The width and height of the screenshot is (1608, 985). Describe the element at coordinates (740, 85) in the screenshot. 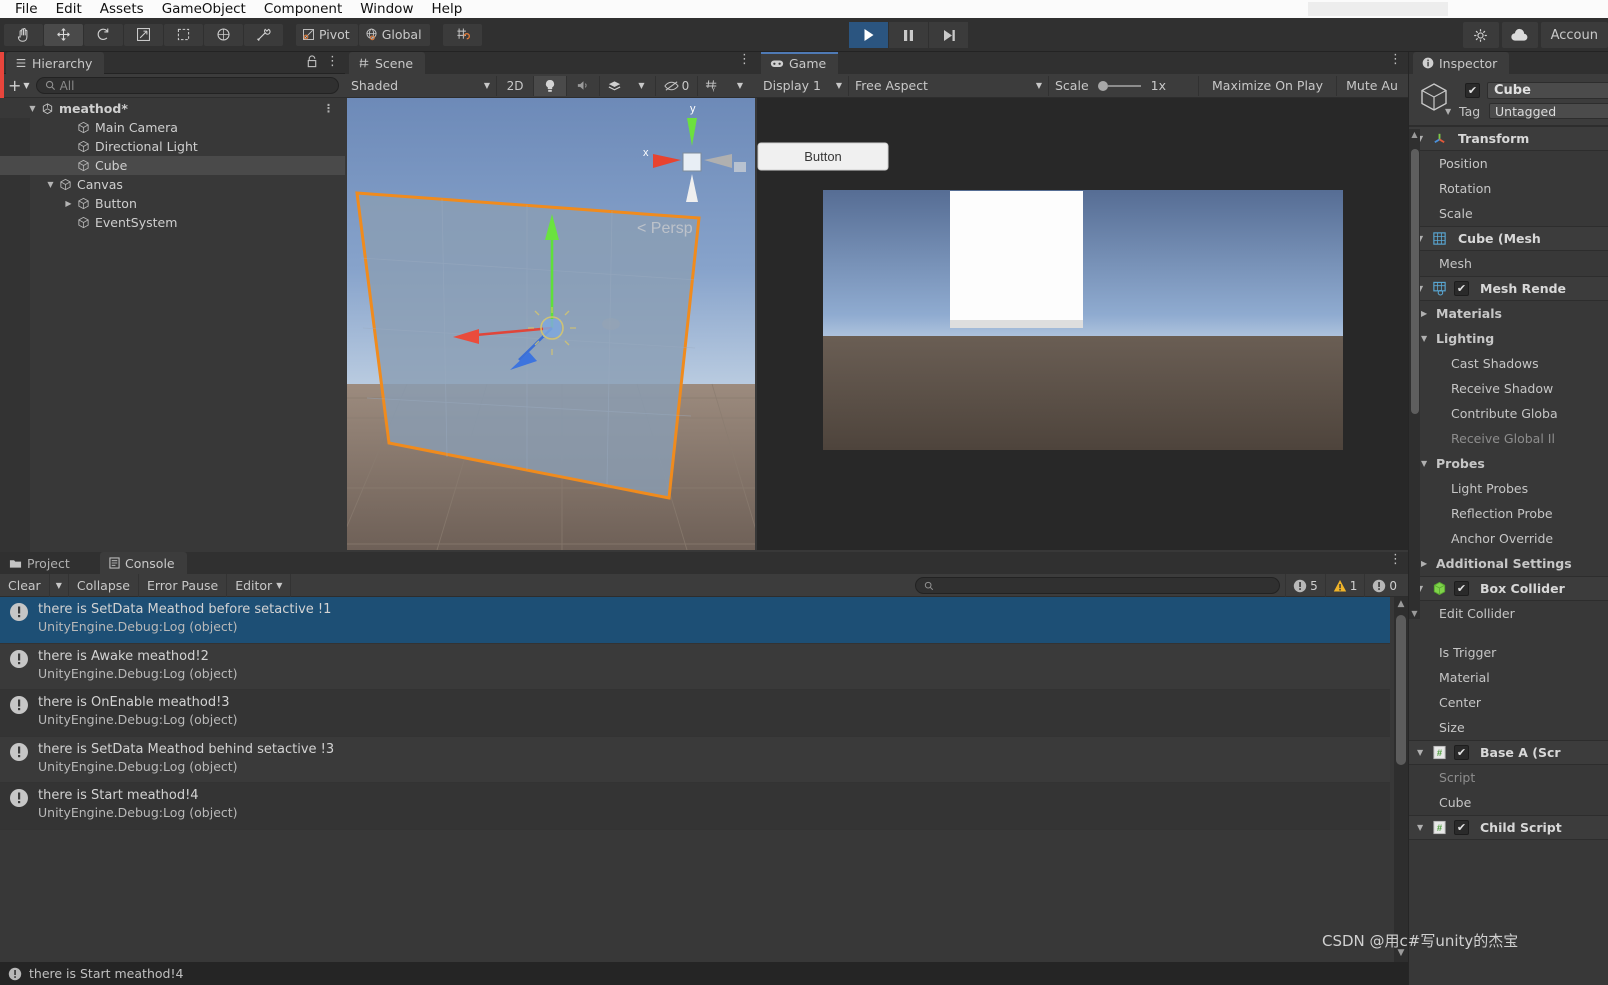

I see `scene-grid-dropdown: ▼` at that location.